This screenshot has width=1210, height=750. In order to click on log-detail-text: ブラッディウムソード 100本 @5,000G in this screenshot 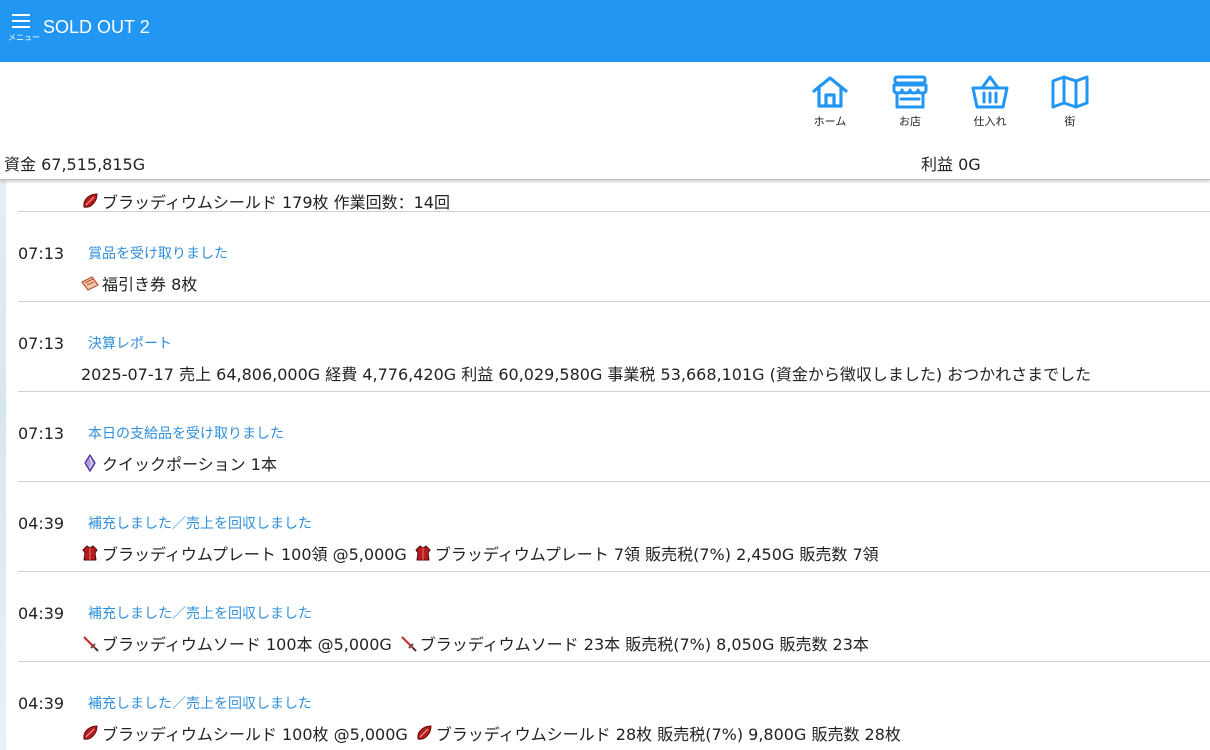, I will do `click(247, 644)`.